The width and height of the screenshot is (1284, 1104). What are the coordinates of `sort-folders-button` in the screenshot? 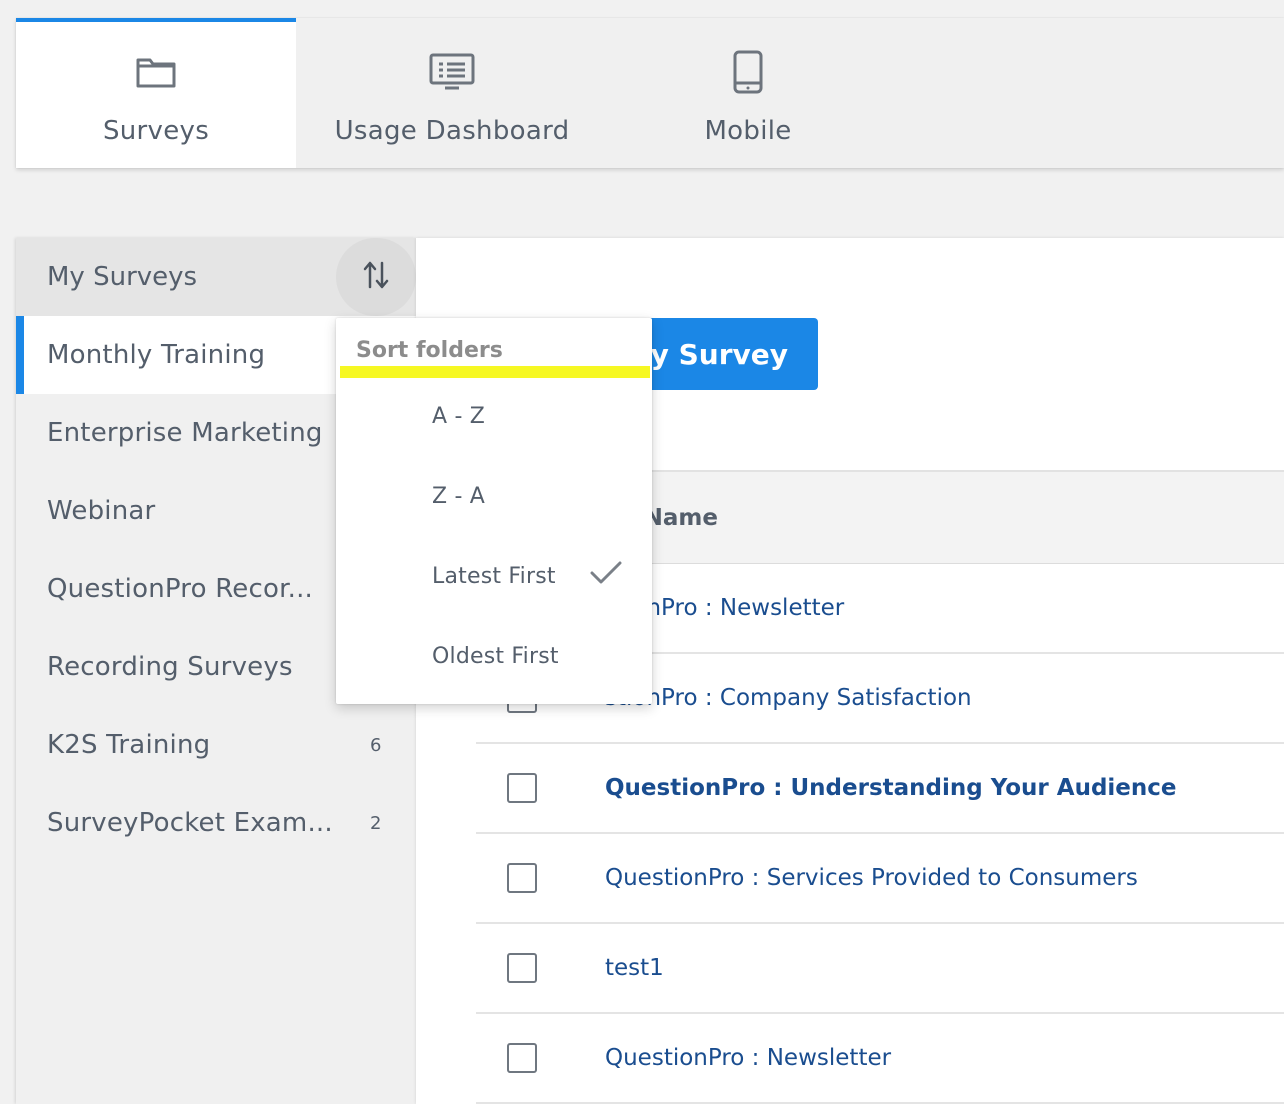 It's located at (376, 277).